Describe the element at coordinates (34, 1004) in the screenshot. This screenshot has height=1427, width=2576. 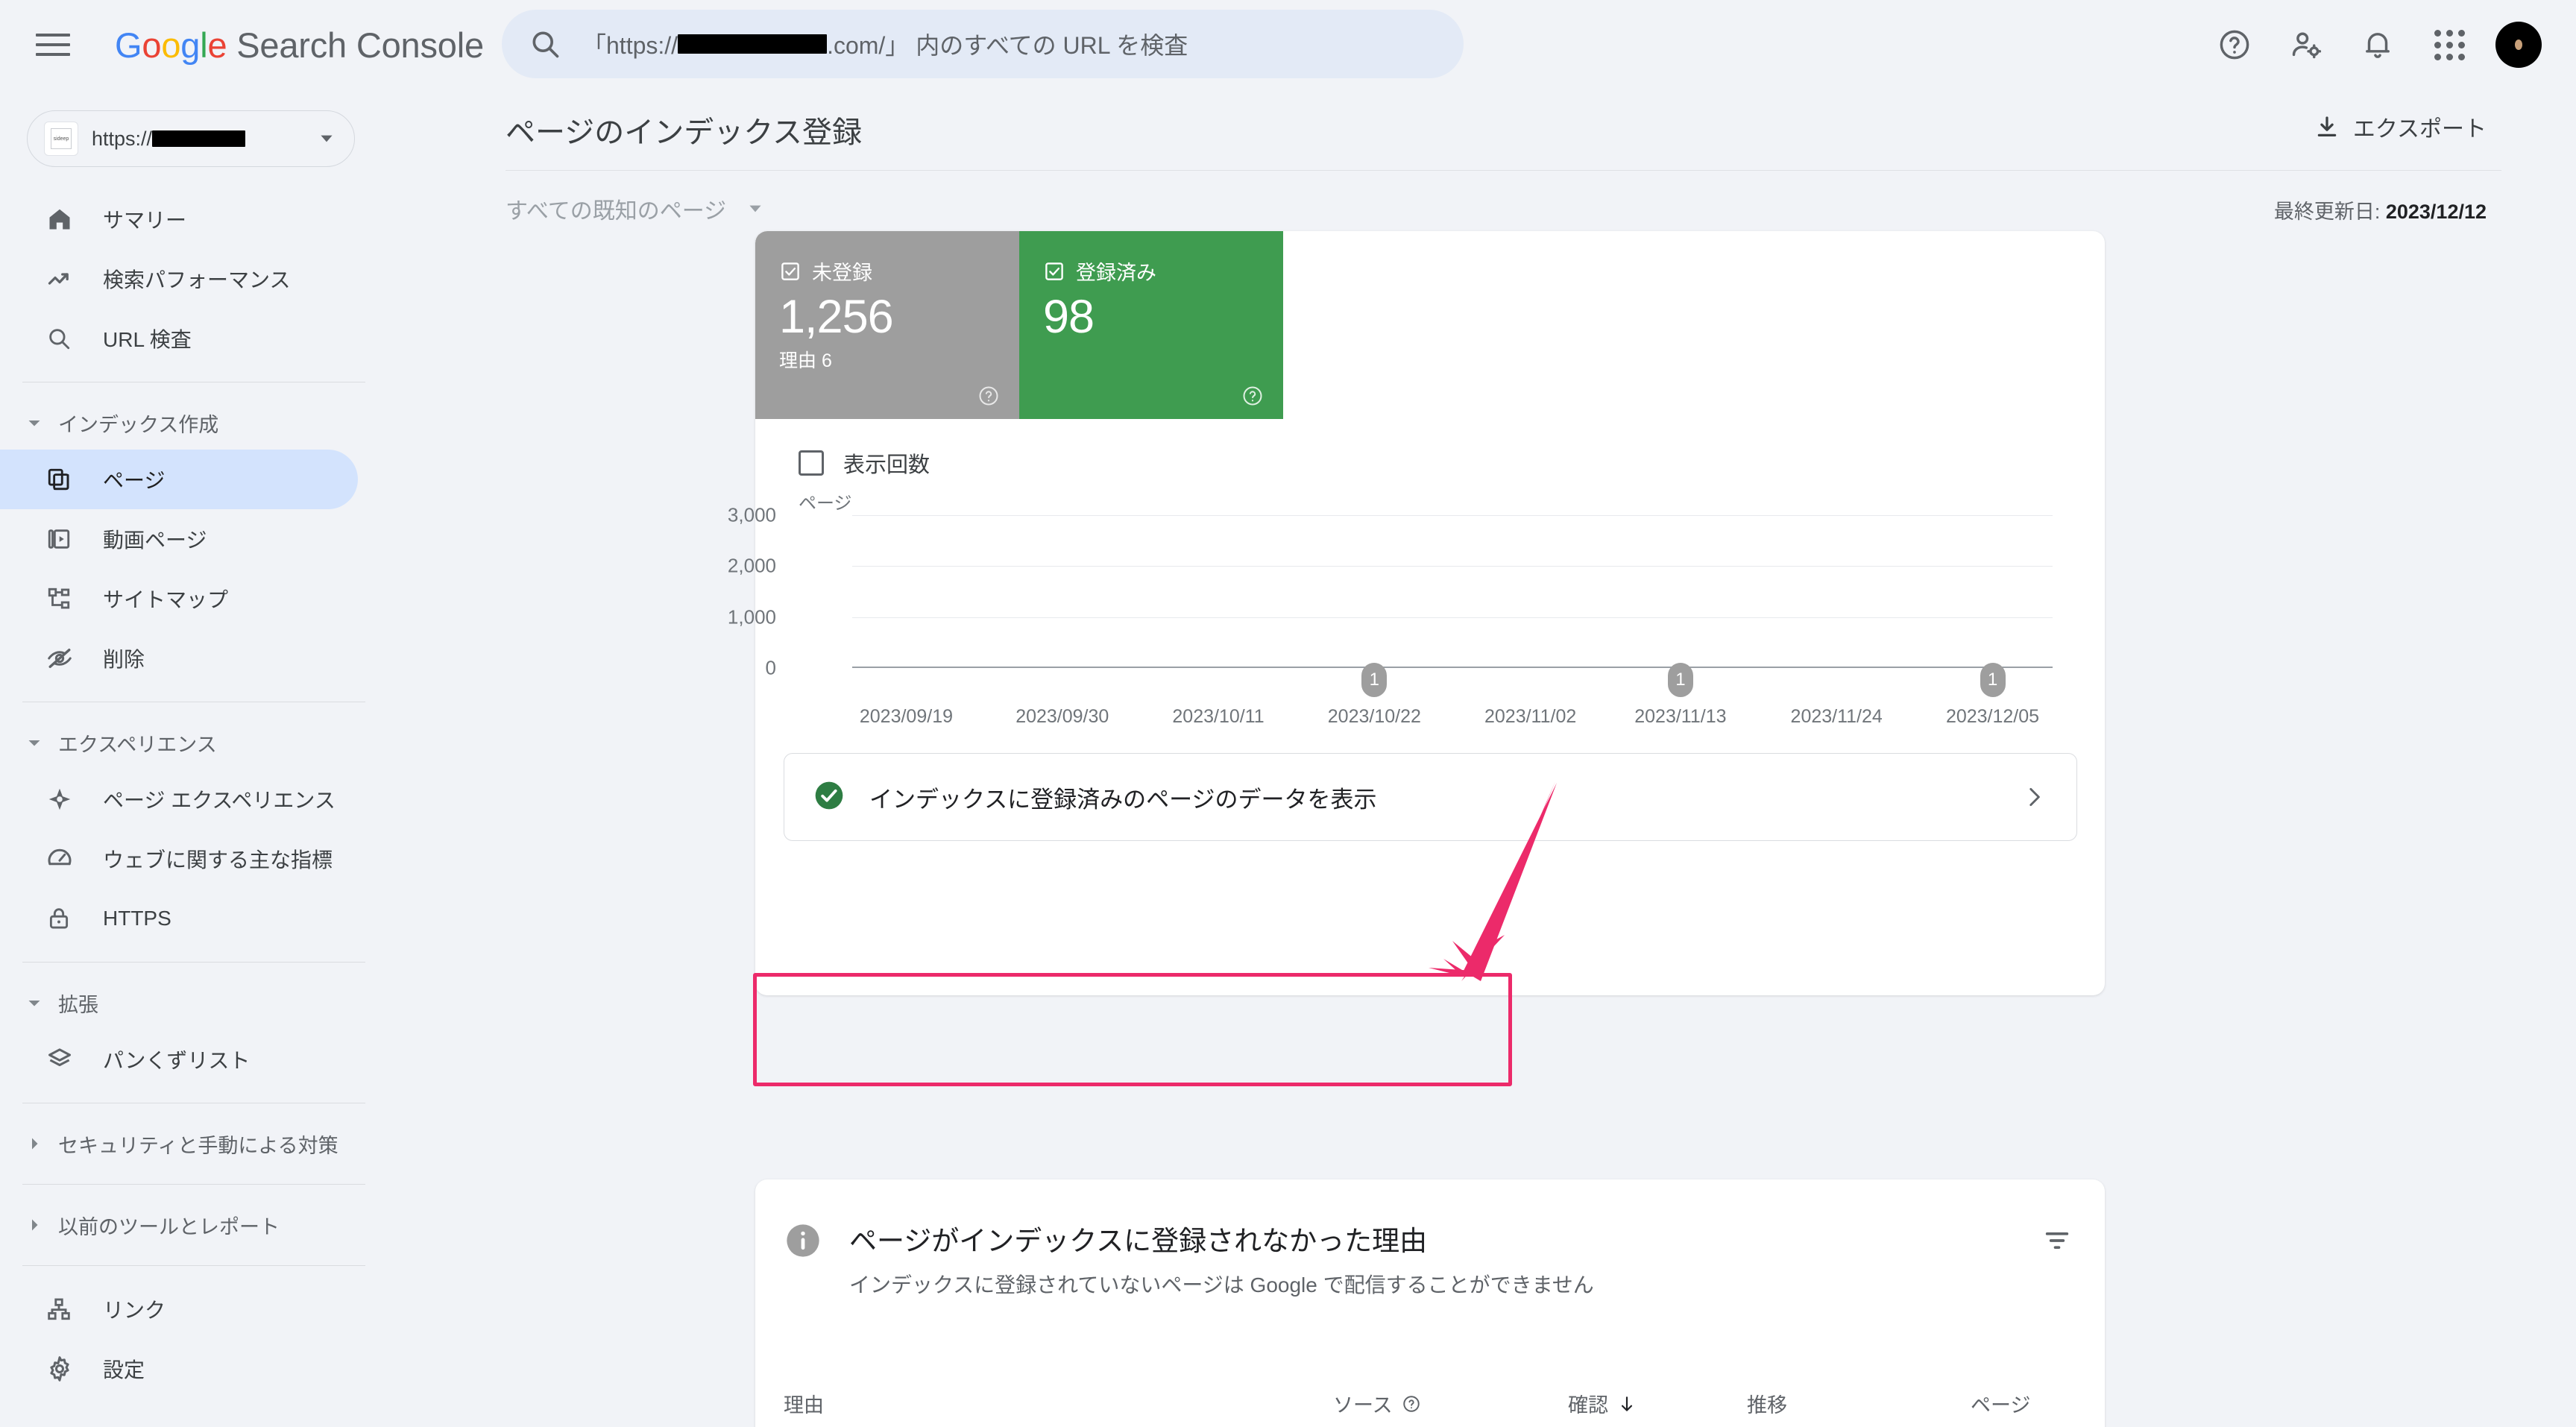
I see `triangle-down-icon` at that location.